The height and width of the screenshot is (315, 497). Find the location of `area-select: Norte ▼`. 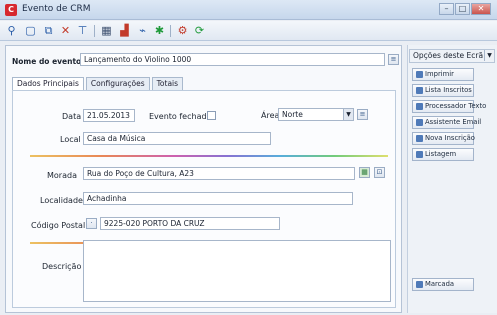

area-select: Norte ▼ is located at coordinates (316, 114).